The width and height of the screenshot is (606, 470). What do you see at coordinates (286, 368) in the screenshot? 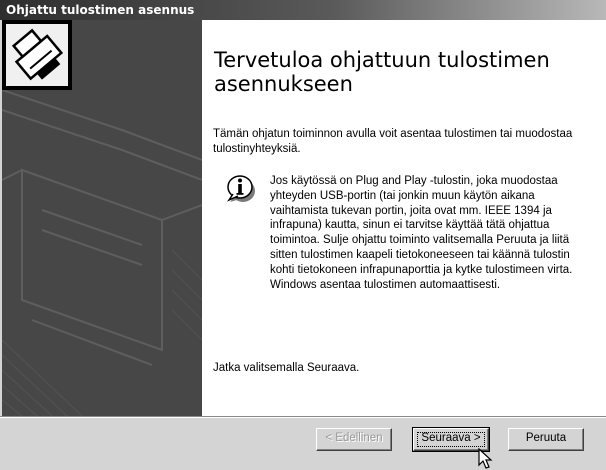
I see `continue-hint: Jatka valitsemalla Seuraava.` at bounding box center [286, 368].